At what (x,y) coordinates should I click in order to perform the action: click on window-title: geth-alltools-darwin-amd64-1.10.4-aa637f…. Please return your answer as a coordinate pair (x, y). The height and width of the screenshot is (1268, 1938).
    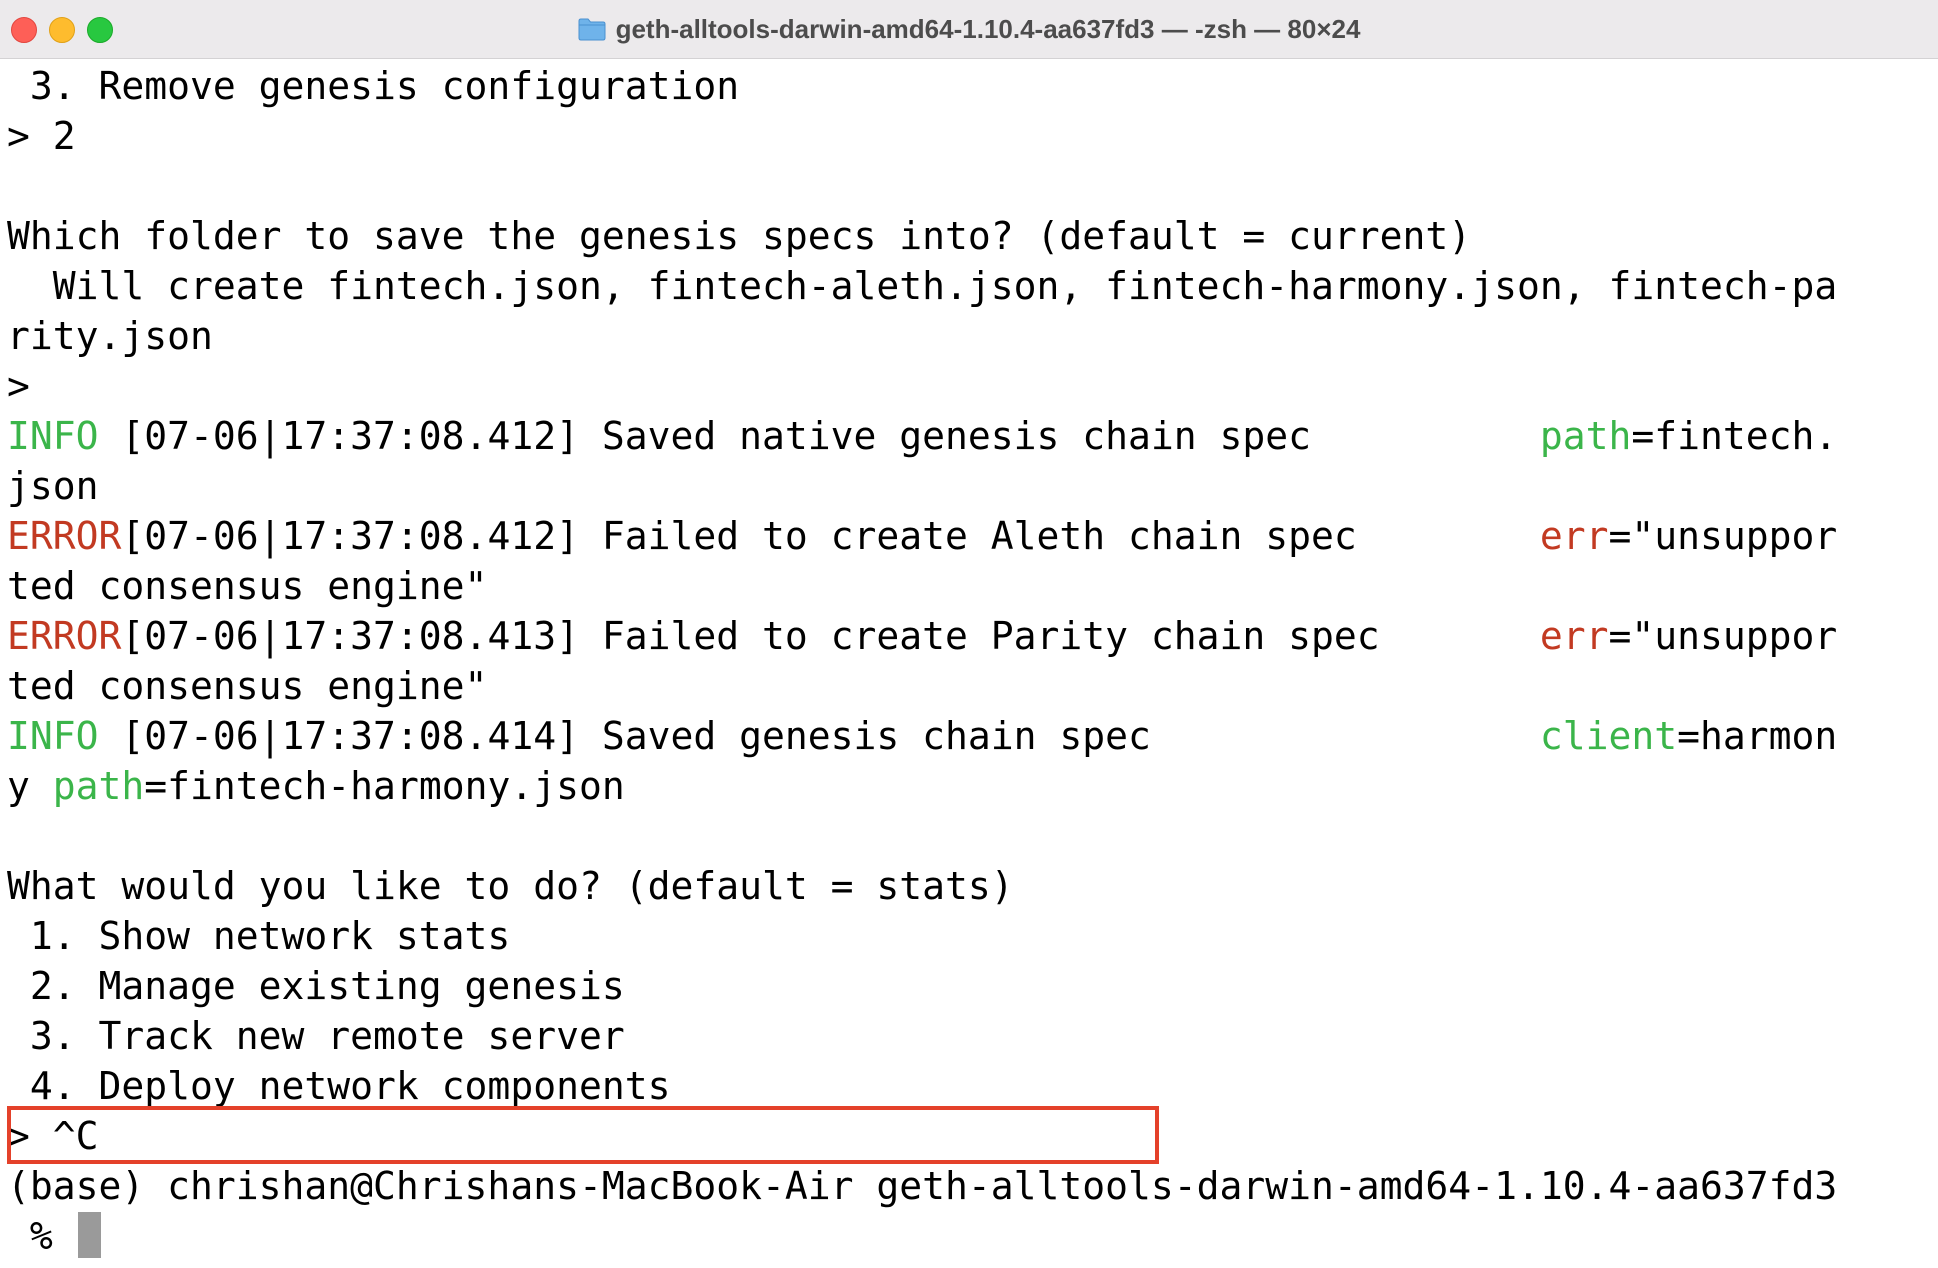
    Looking at the image, I should click on (988, 28).